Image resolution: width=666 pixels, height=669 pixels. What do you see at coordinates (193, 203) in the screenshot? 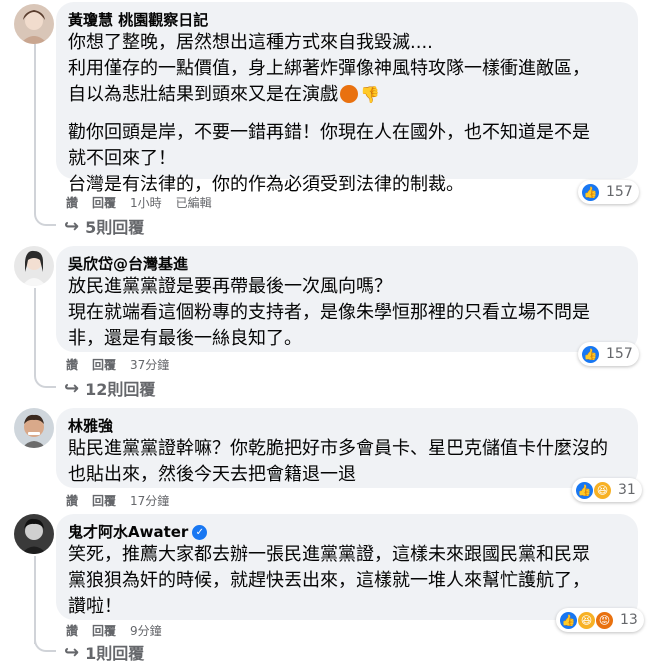
I see `edited-label: 已編輯` at bounding box center [193, 203].